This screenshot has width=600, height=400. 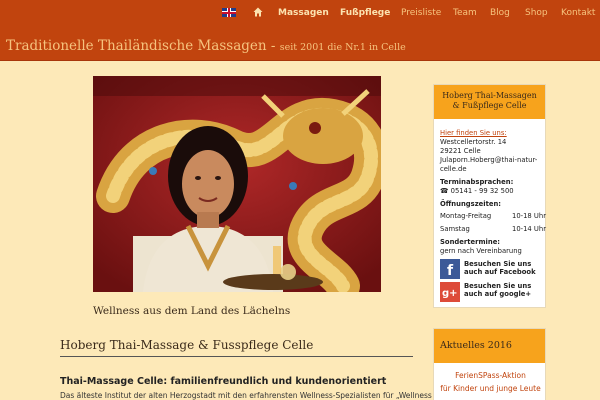 I want to click on find-us-link: Hier finden Sie uns:, so click(x=473, y=133).